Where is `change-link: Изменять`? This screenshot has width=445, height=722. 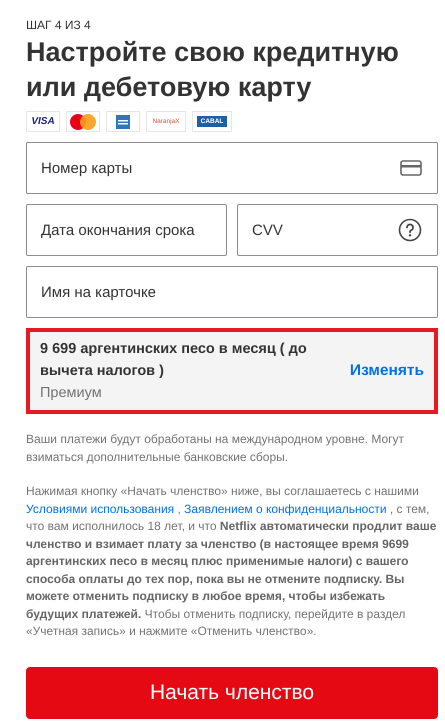 change-link: Изменять is located at coordinates (387, 371).